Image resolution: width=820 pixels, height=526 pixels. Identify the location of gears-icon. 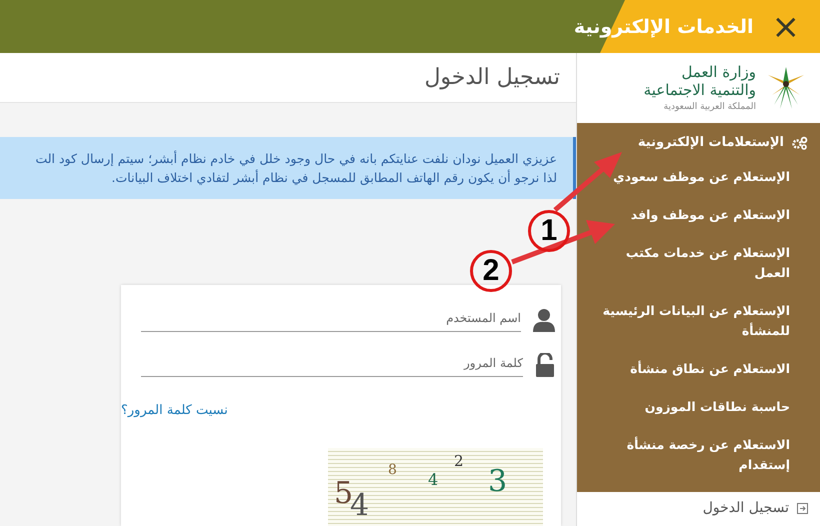
(800, 143).